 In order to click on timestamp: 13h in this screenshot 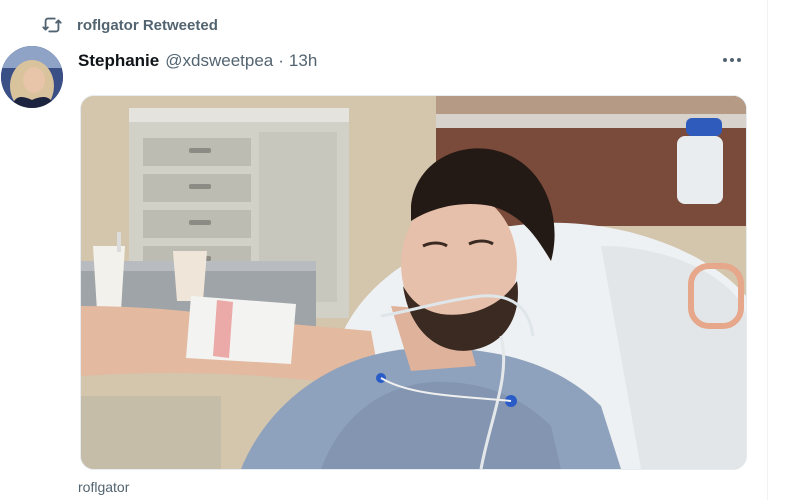, I will do `click(303, 61)`.